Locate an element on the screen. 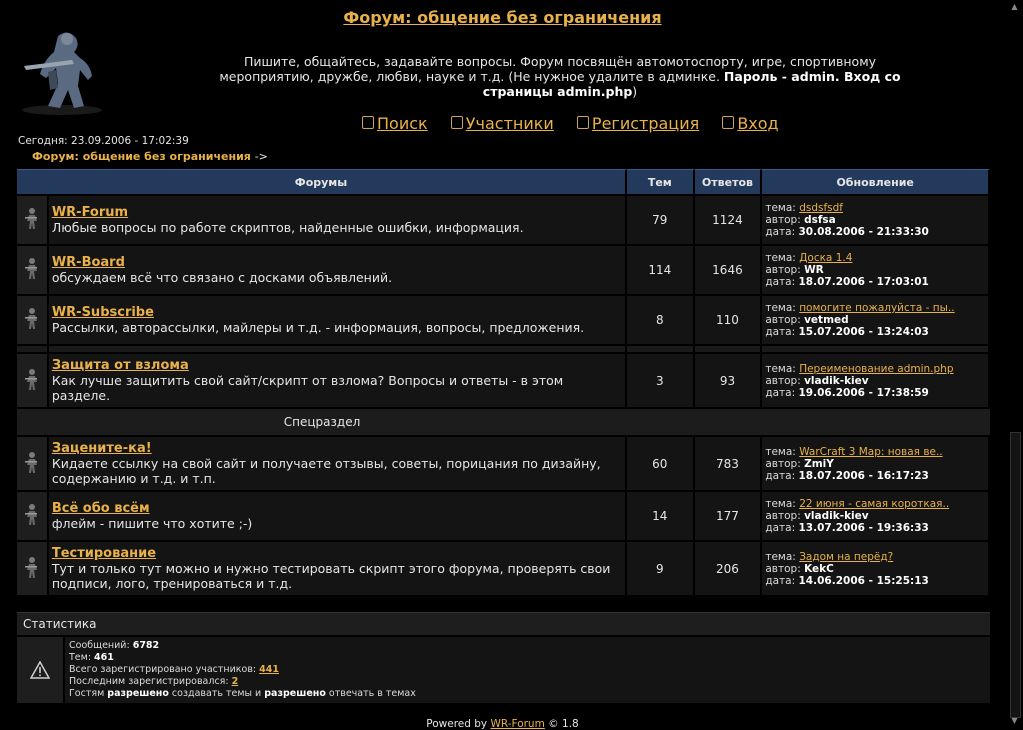 This screenshot has height=730, width=1023. nav-search: Поиск is located at coordinates (397, 123).